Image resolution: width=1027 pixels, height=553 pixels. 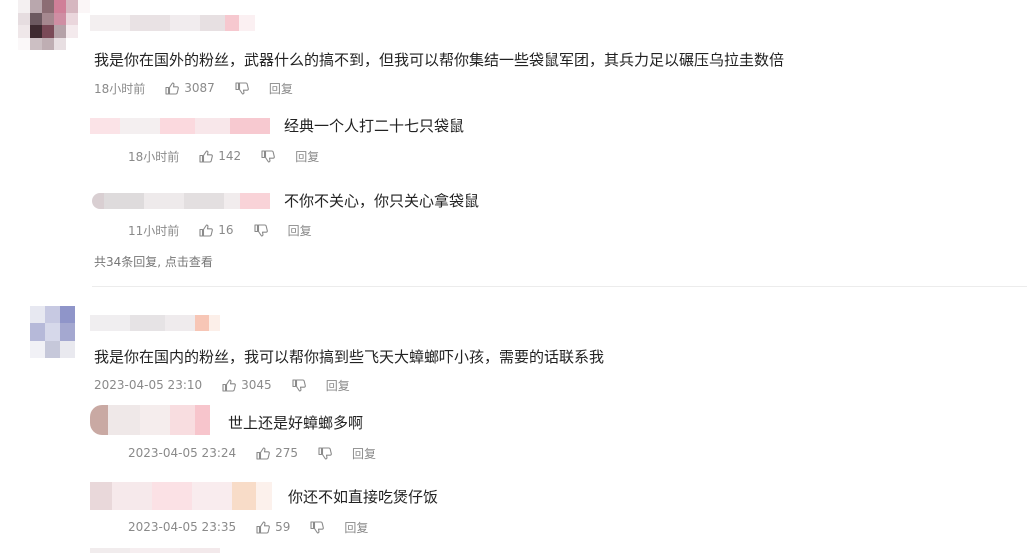 I want to click on comment-meta: 18小时前 3087 回复, so click(x=193, y=88).